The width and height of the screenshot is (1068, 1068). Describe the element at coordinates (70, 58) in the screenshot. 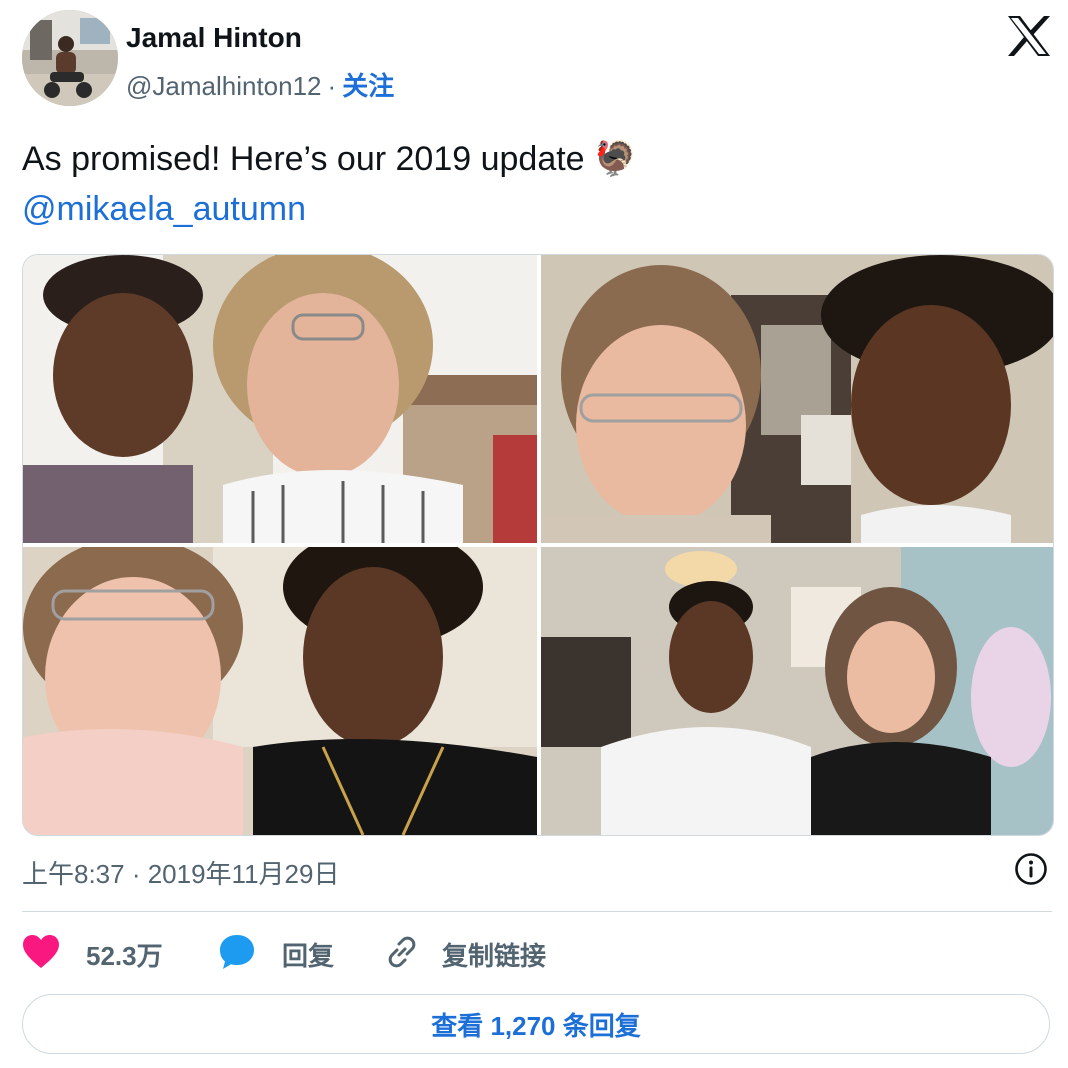

I see `avatar` at that location.